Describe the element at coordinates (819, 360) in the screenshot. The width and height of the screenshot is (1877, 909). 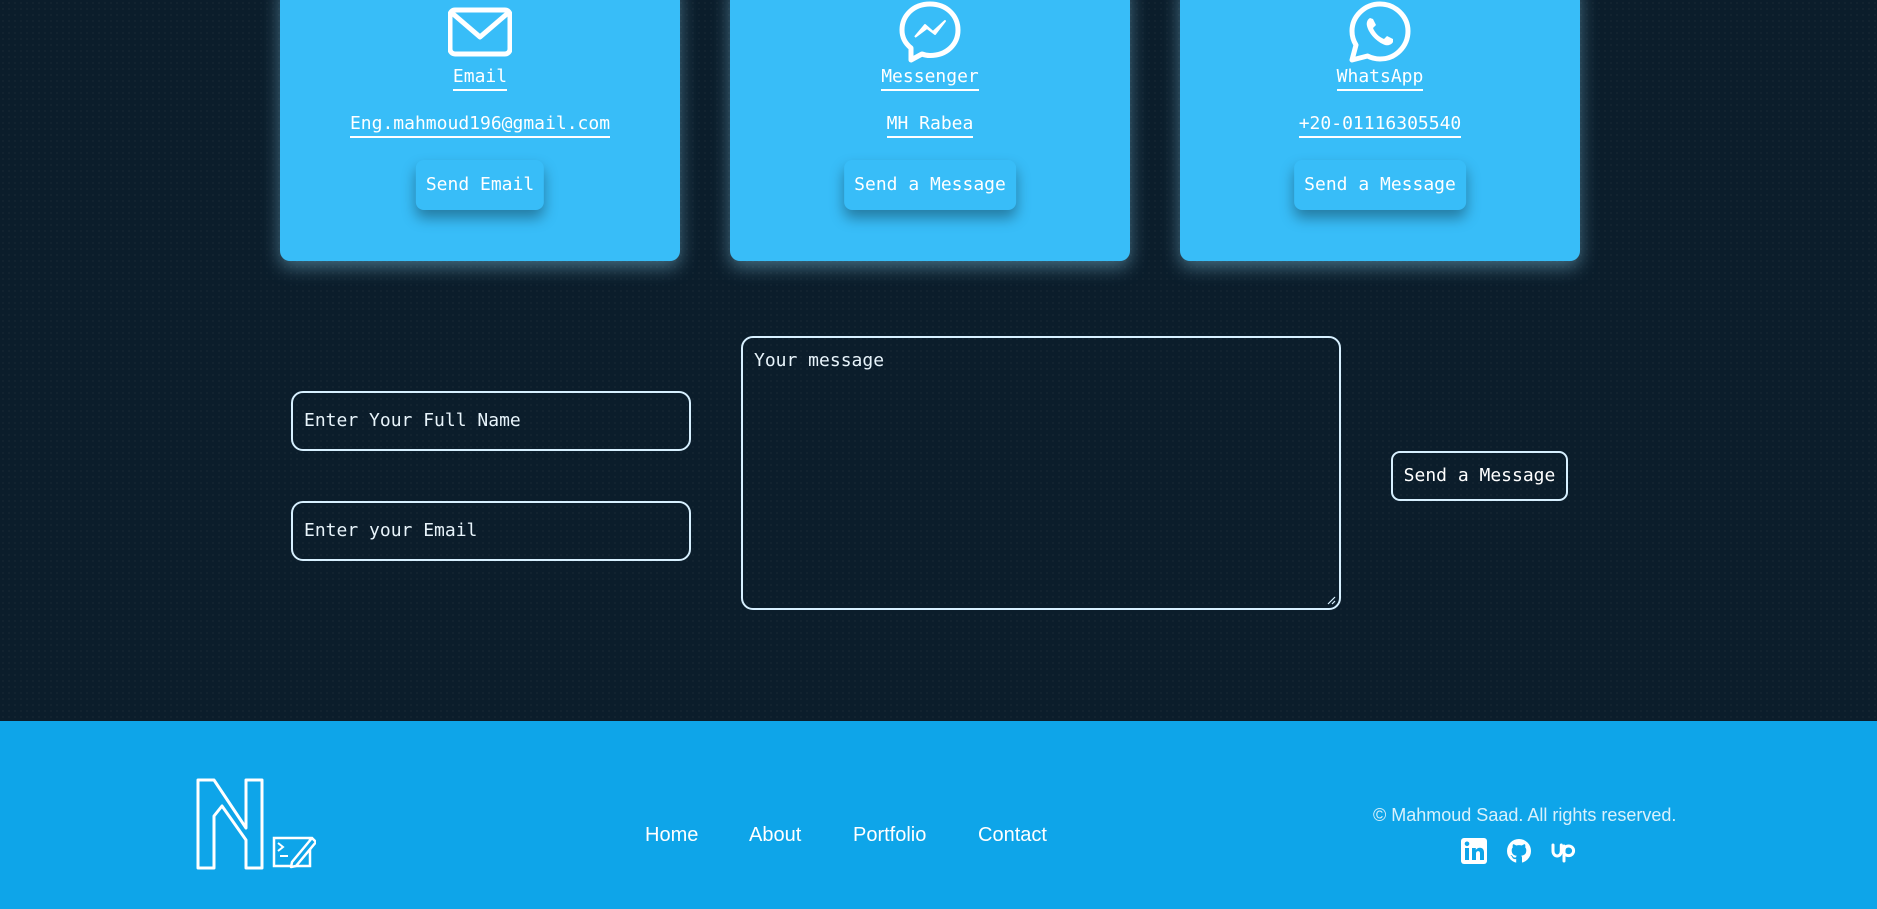
I see `message-placeholder: Your message` at that location.